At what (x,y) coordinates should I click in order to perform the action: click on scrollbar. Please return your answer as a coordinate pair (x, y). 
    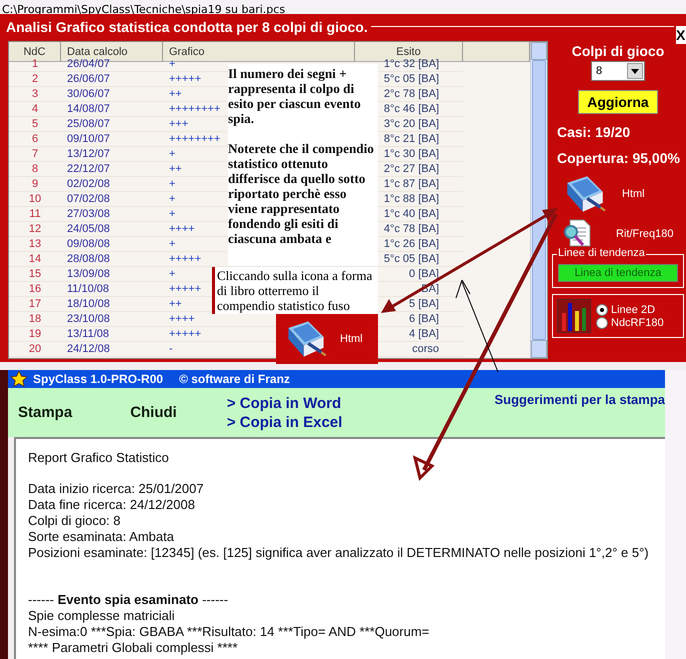
    Looking at the image, I should click on (538, 200).